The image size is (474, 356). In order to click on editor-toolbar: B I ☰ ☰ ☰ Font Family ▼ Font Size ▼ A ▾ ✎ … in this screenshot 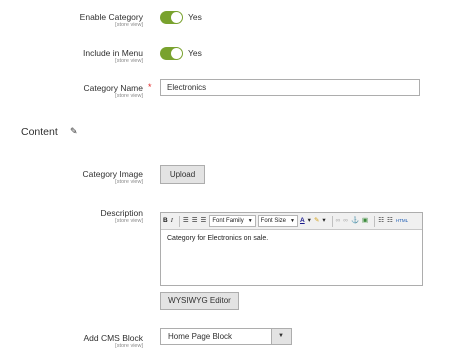, I will do `click(291, 221)`.